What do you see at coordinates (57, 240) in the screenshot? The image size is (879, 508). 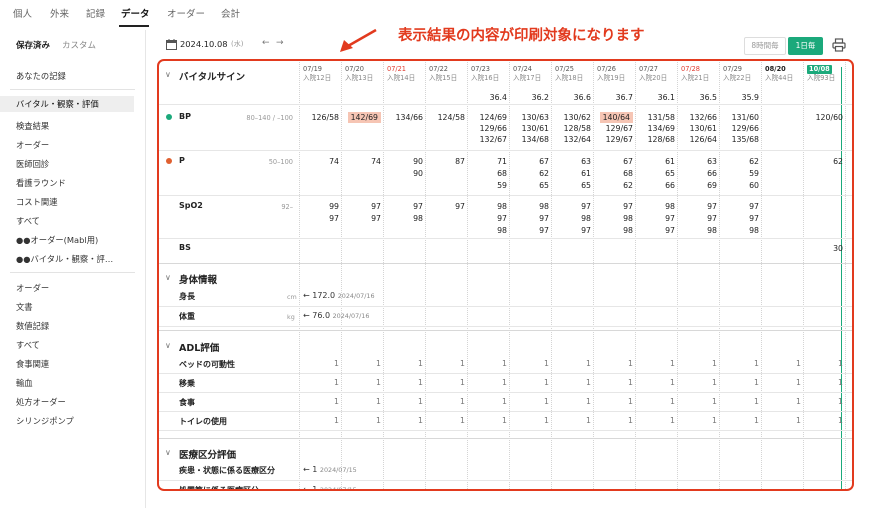 I see `sidebar-item-mabl-orders: ●●オーダー(Mabl用)` at bounding box center [57, 240].